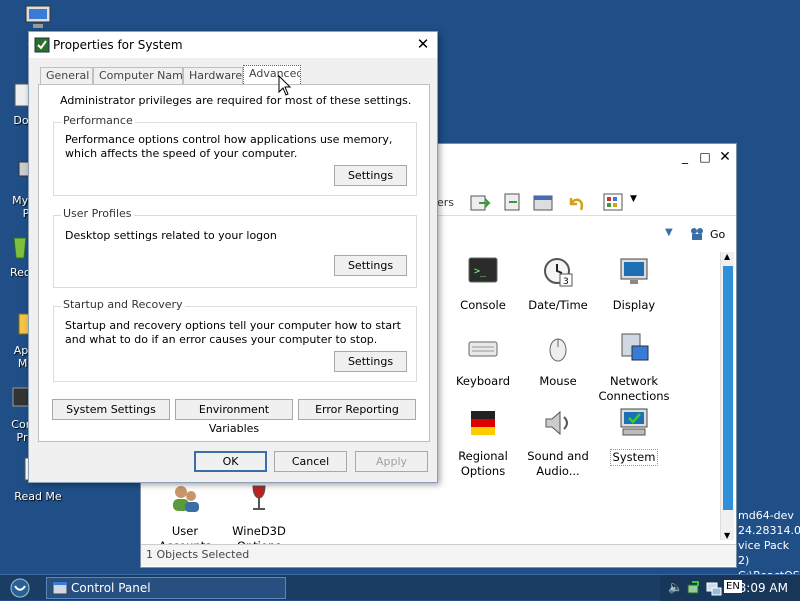  Describe the element at coordinates (558, 381) in the screenshot. I see `cp-item-label: Mouse` at that location.